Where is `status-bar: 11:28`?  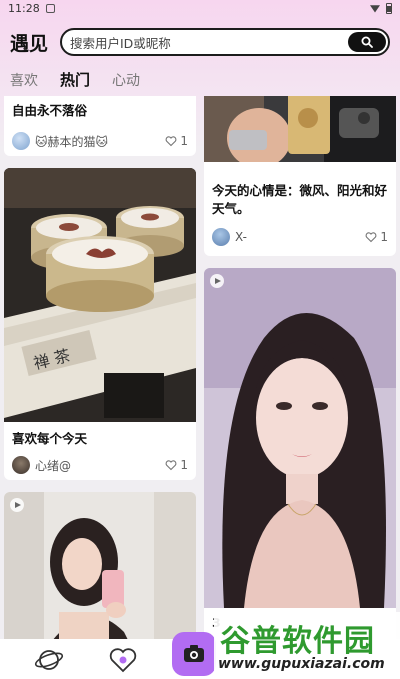
status-bar: 11:28 is located at coordinates (200, 8).